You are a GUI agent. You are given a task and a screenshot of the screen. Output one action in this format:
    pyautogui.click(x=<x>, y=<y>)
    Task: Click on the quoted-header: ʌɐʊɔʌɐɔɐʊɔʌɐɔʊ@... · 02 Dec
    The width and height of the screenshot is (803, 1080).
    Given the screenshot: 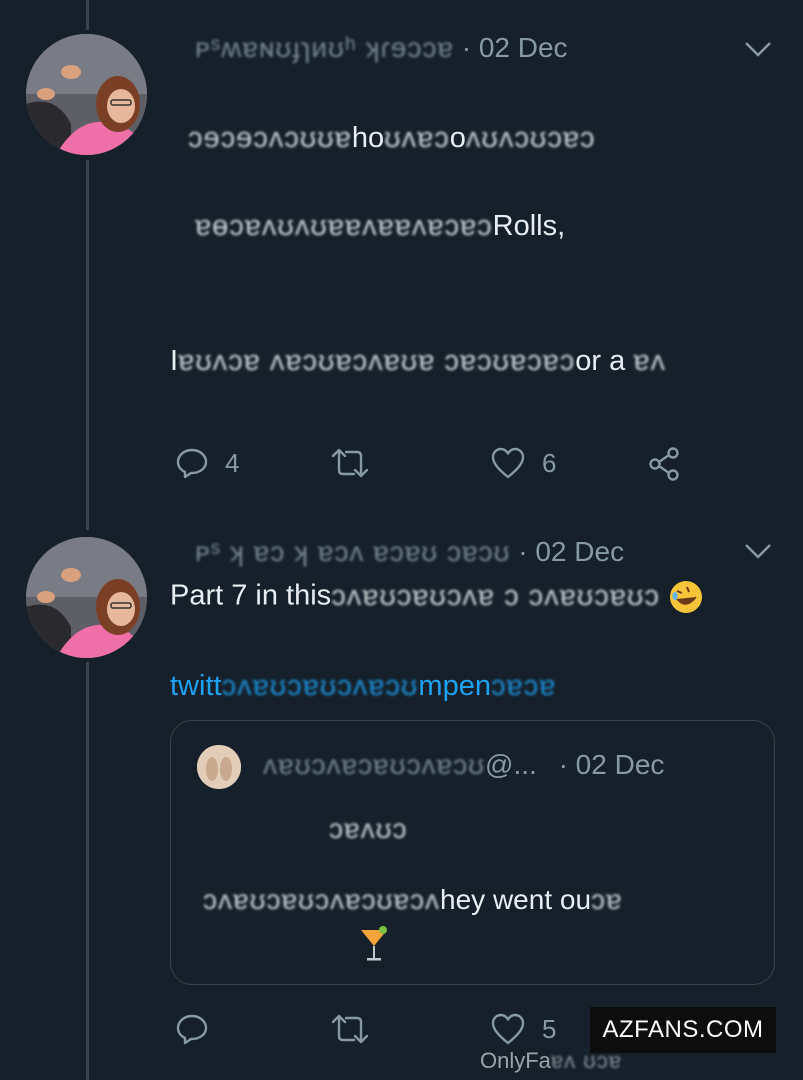 What is the action you would take?
    pyautogui.click(x=463, y=765)
    